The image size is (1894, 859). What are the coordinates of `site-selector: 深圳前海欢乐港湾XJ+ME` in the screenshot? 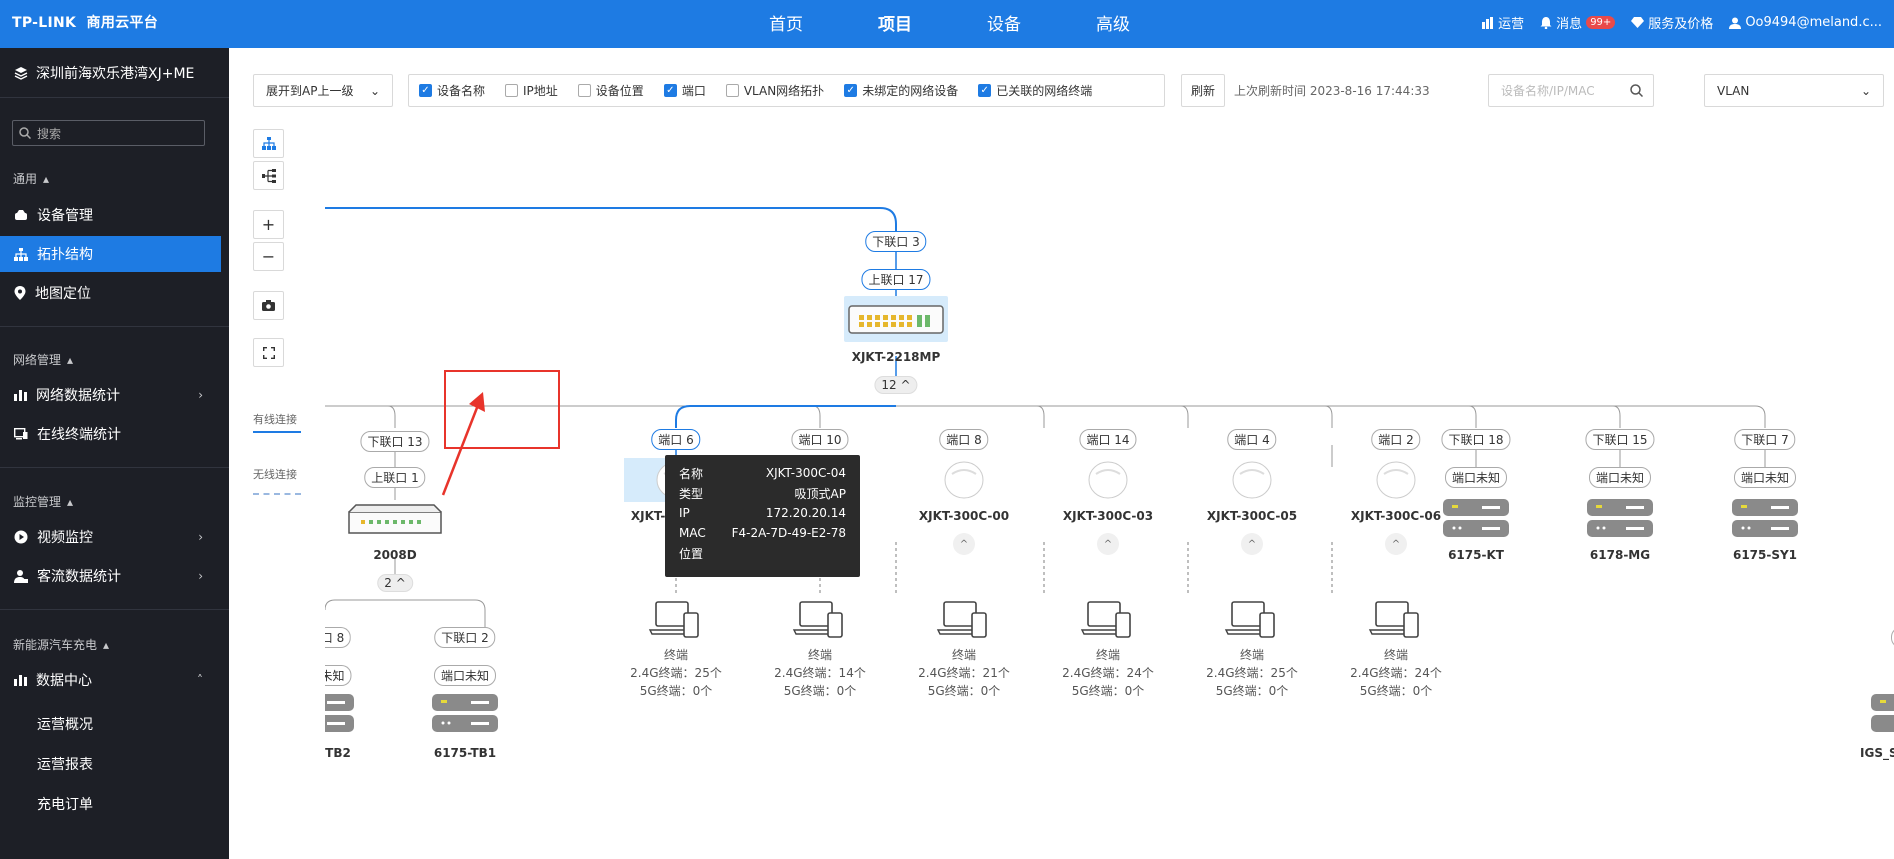 It's located at (114, 73).